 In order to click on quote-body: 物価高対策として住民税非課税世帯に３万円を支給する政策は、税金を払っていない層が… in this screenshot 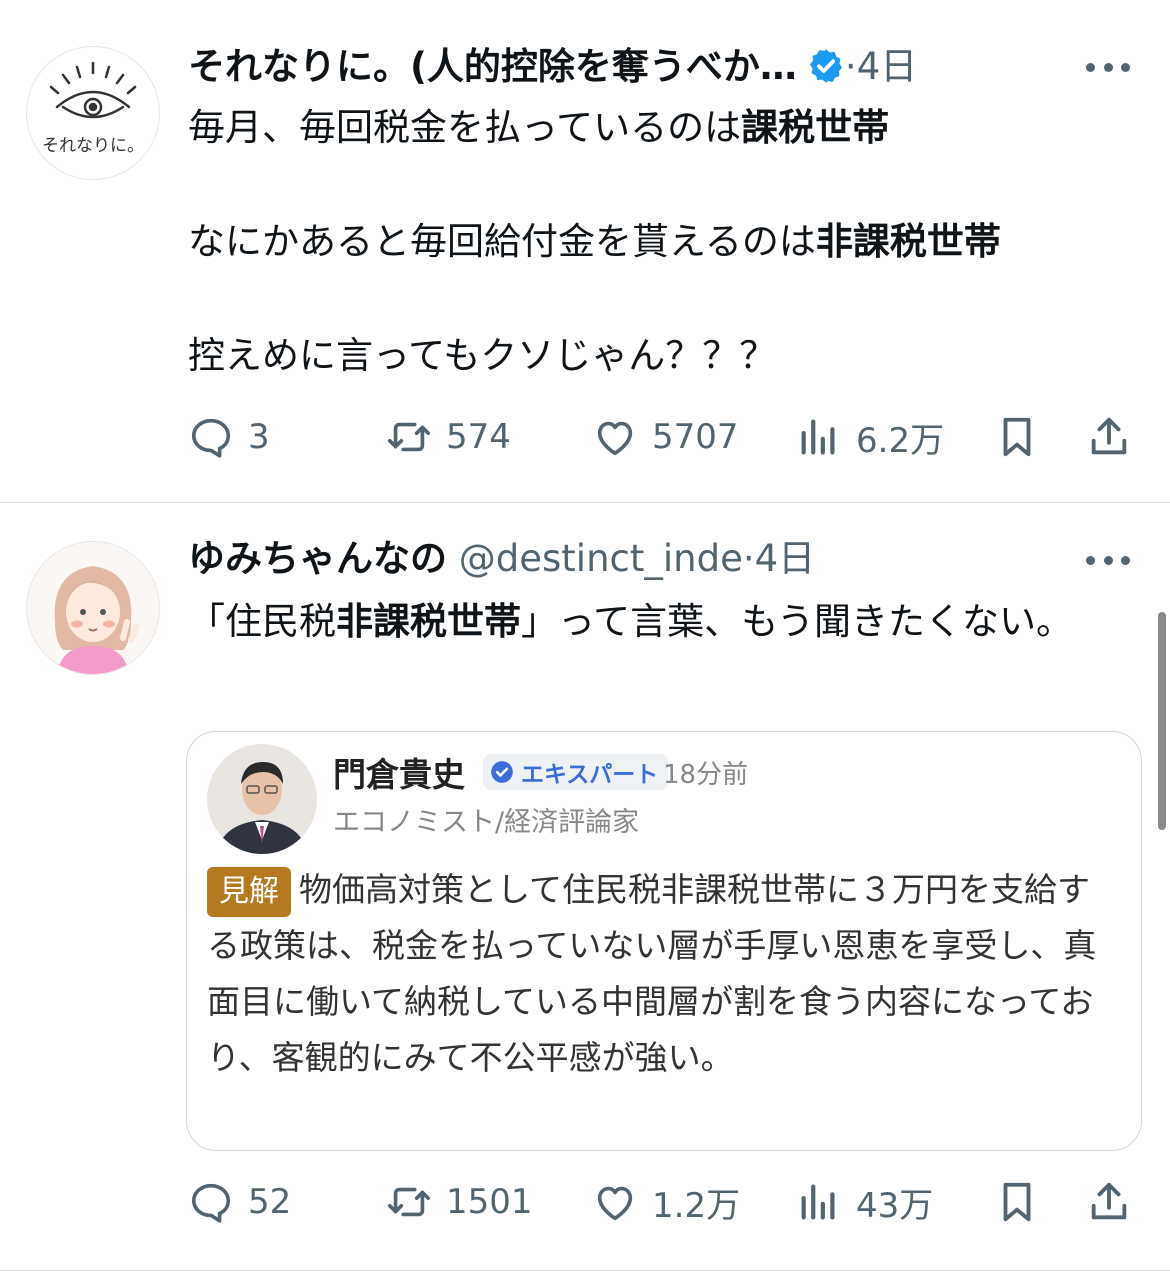, I will do `click(652, 973)`.